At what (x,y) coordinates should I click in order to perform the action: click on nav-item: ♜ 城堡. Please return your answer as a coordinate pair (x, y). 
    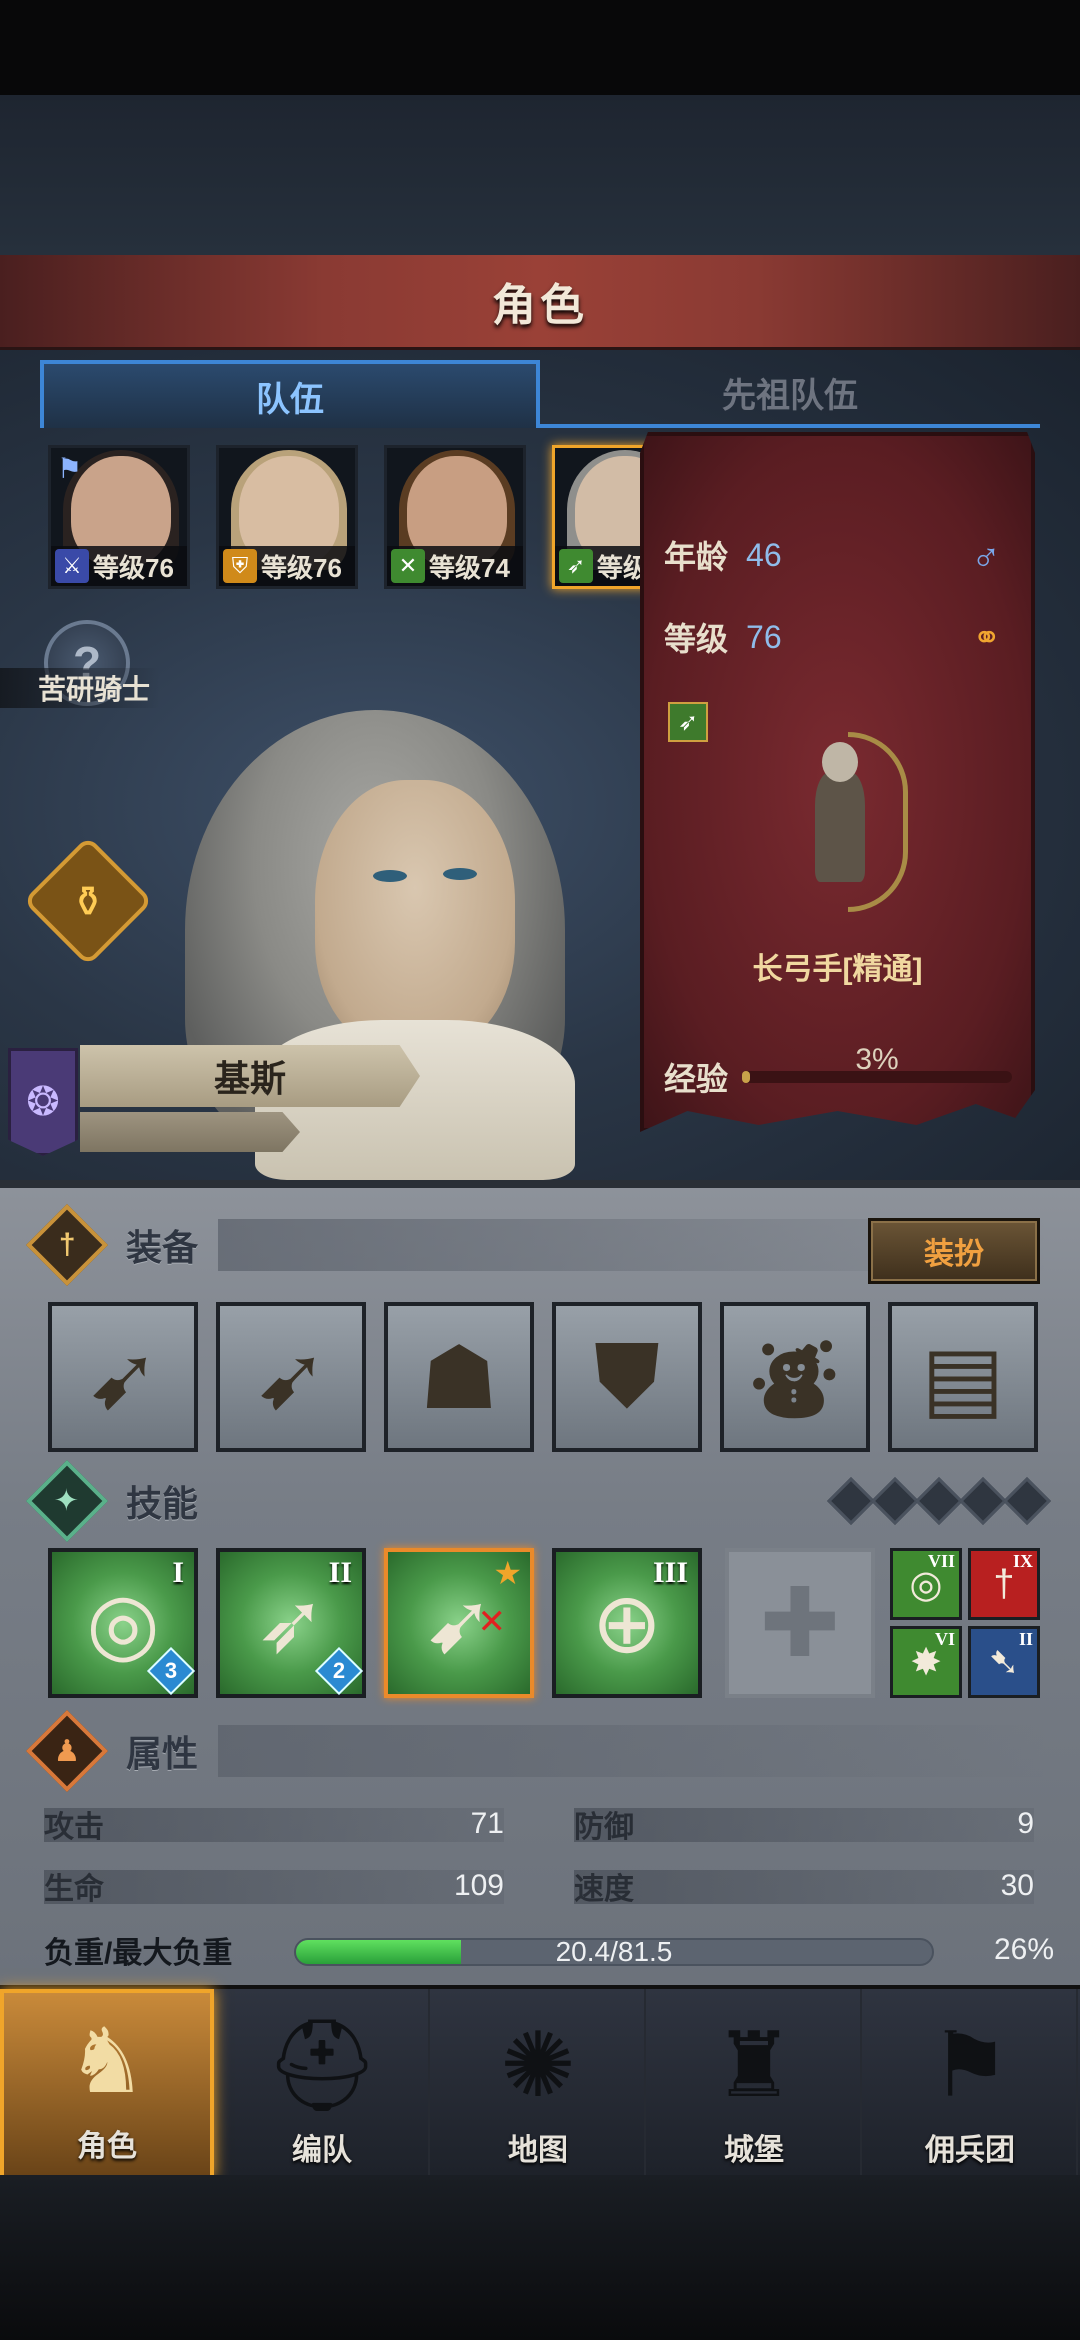
    Looking at the image, I should click on (755, 2084).